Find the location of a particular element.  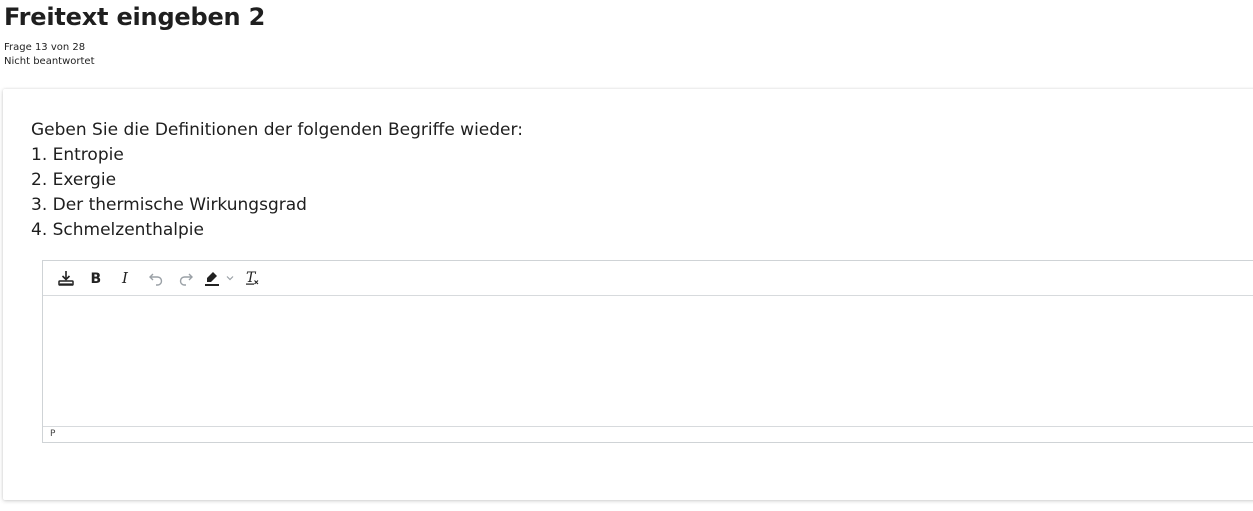

editor-statusbar: P is located at coordinates (648, 434).